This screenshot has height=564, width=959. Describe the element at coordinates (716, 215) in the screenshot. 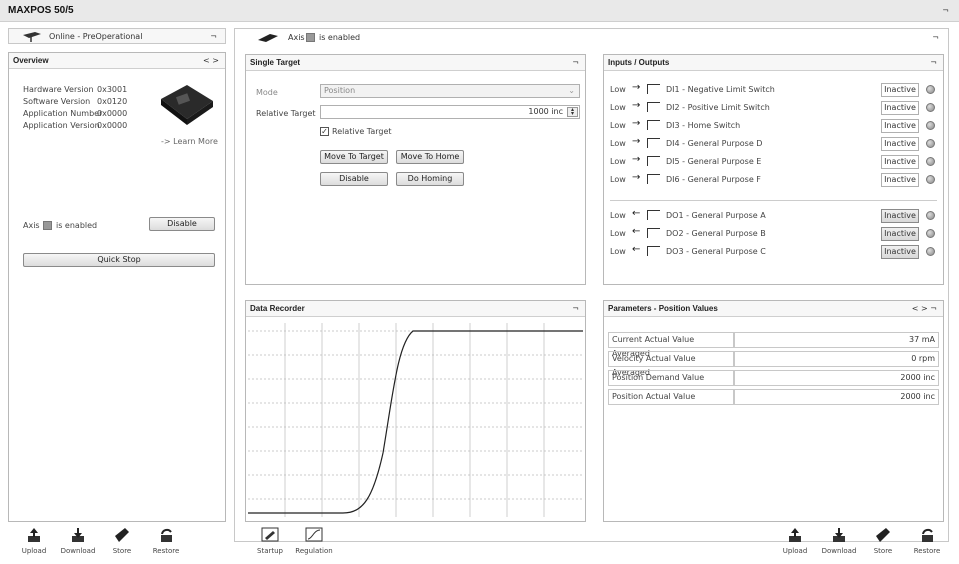

I see `io-name: DO1 - General Purpose A` at that location.